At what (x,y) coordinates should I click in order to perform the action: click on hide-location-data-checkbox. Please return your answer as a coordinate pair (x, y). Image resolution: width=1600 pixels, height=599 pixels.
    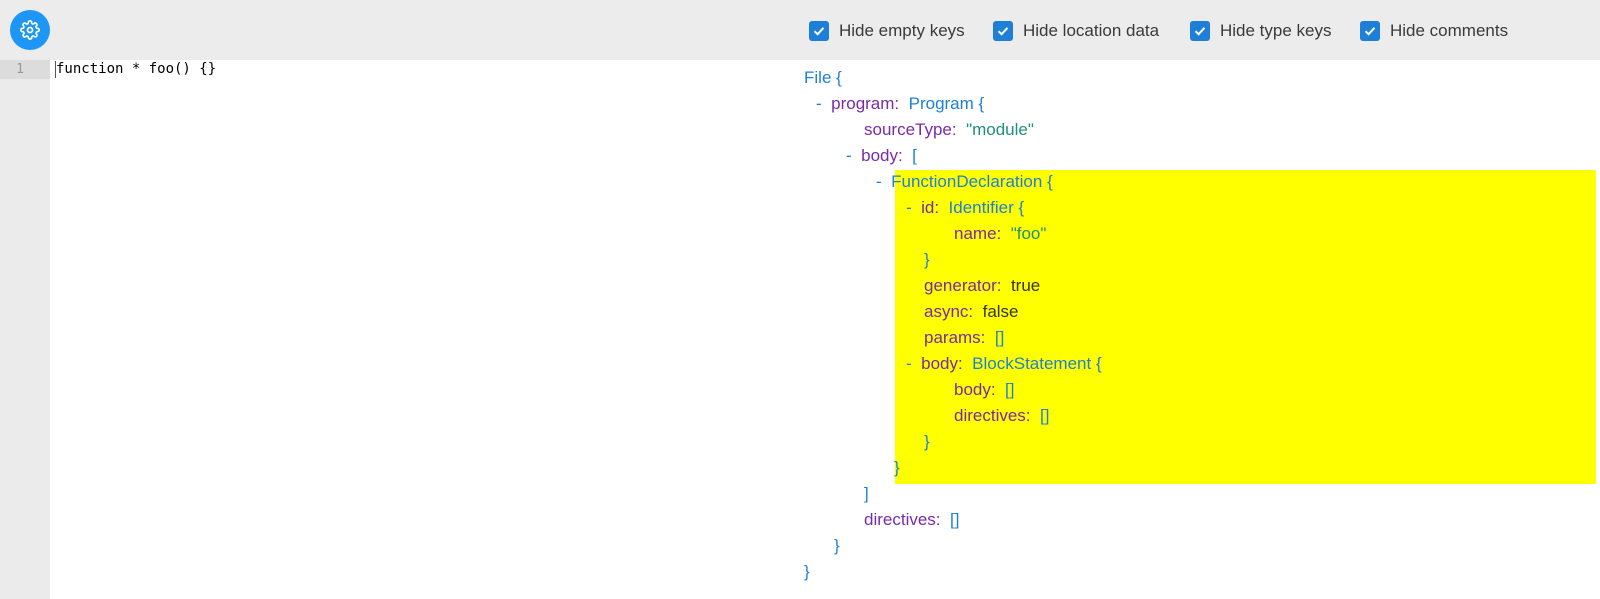
    Looking at the image, I should click on (1003, 31).